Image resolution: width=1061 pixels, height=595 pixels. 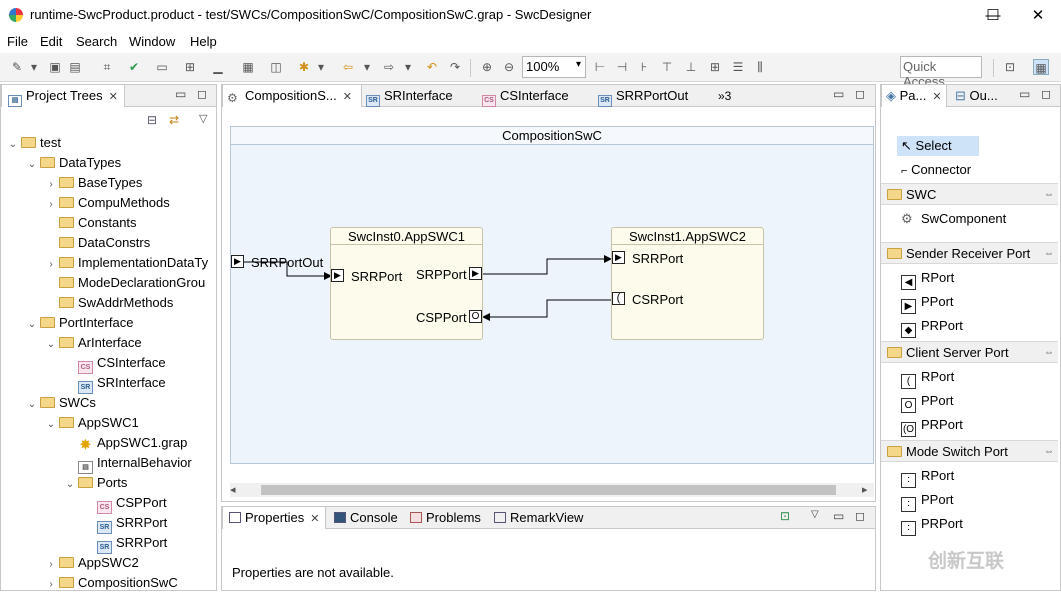 What do you see at coordinates (152, 120) in the screenshot?
I see `collapse-all-icon: ⊟` at bounding box center [152, 120].